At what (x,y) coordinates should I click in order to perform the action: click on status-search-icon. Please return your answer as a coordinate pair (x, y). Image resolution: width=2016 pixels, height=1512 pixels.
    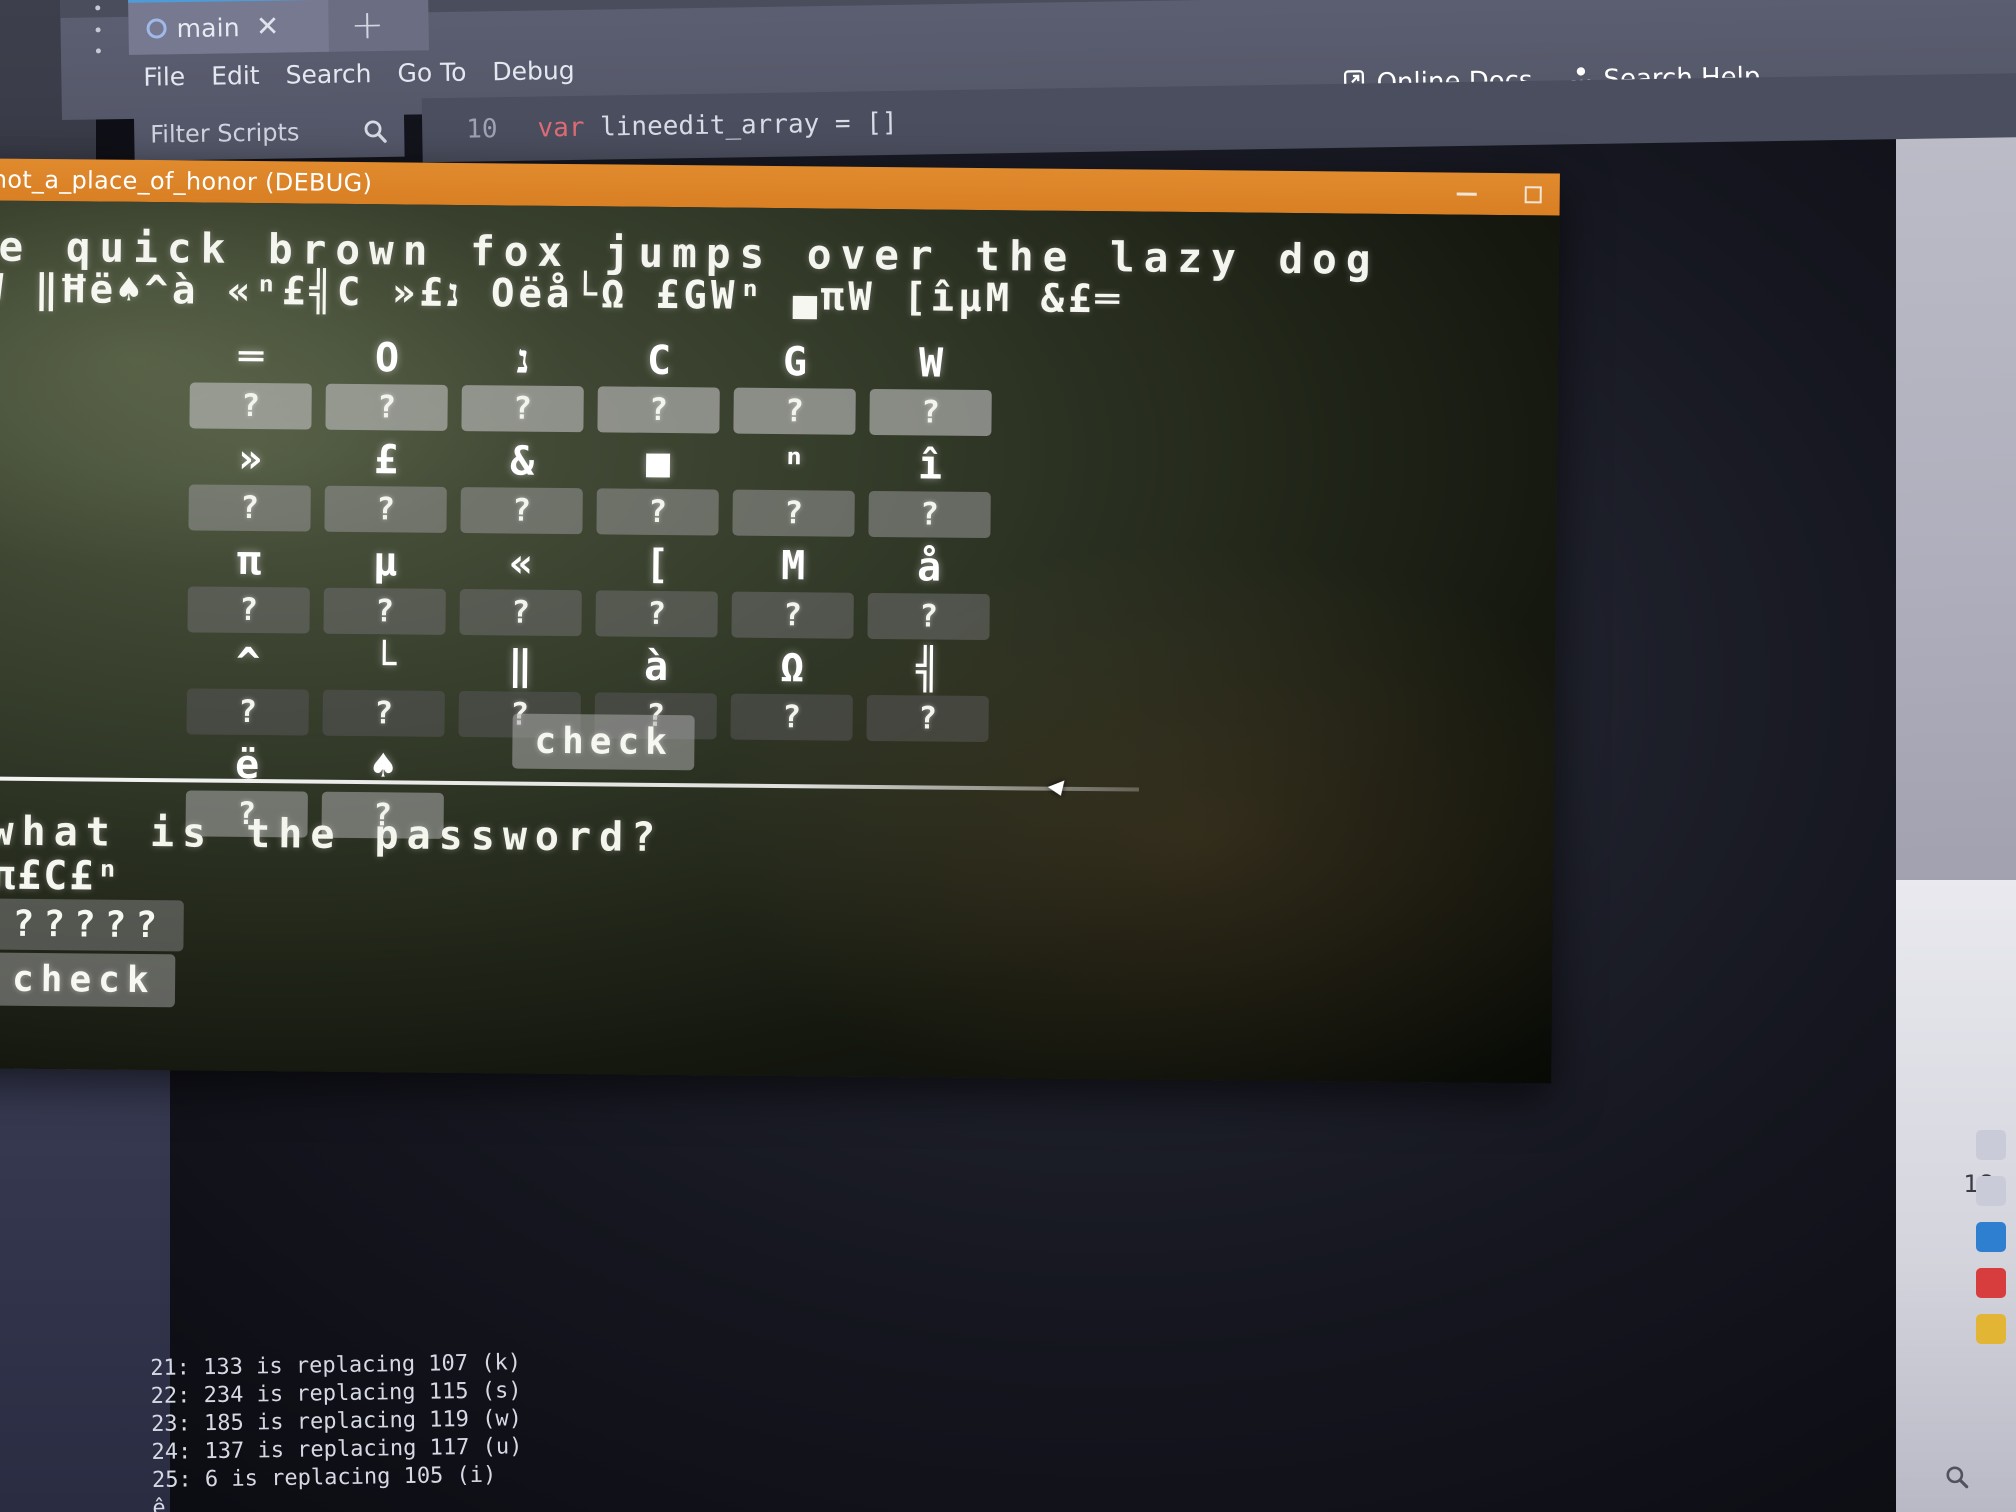
    Looking at the image, I should click on (1957, 1477).